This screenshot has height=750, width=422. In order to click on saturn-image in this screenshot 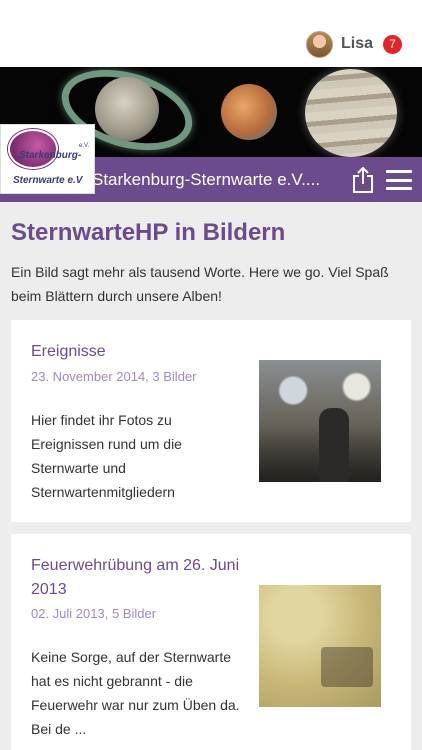, I will do `click(127, 109)`.